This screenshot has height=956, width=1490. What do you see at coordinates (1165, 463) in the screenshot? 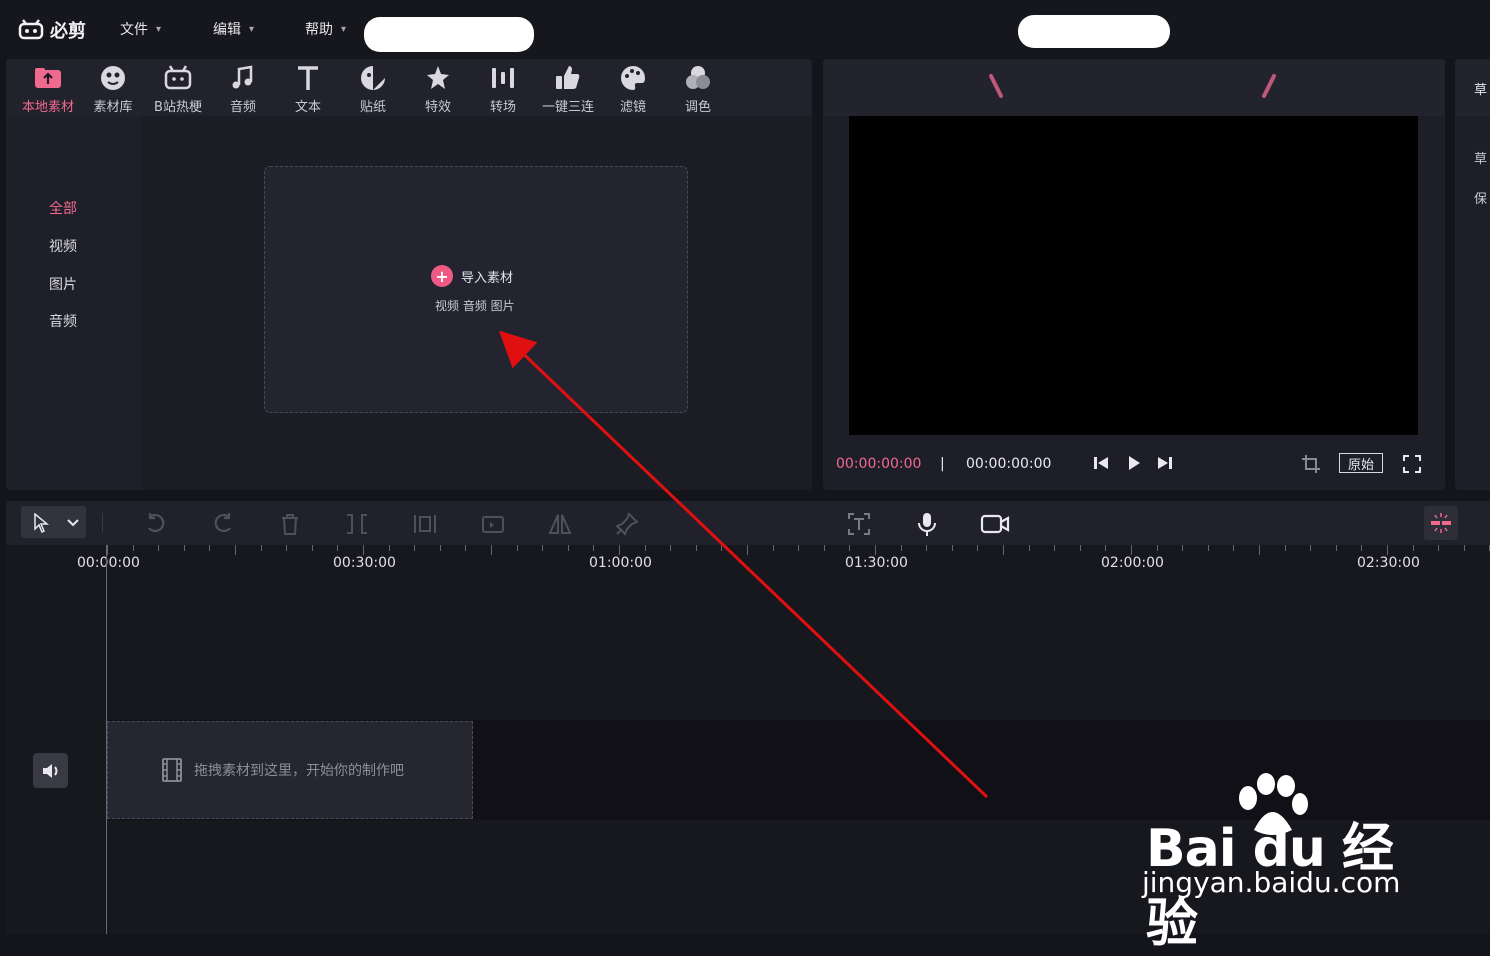
I see `skip-forward-icon` at bounding box center [1165, 463].